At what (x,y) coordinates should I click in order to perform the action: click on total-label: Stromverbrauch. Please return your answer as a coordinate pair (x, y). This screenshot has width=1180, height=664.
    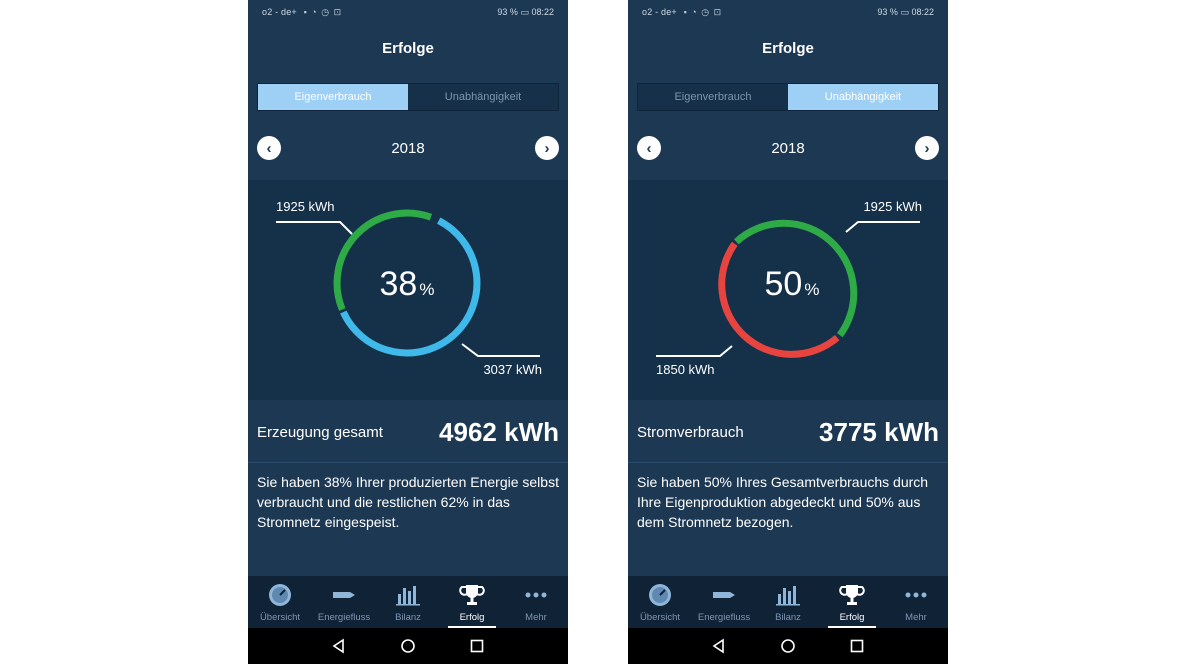
    Looking at the image, I should click on (690, 432).